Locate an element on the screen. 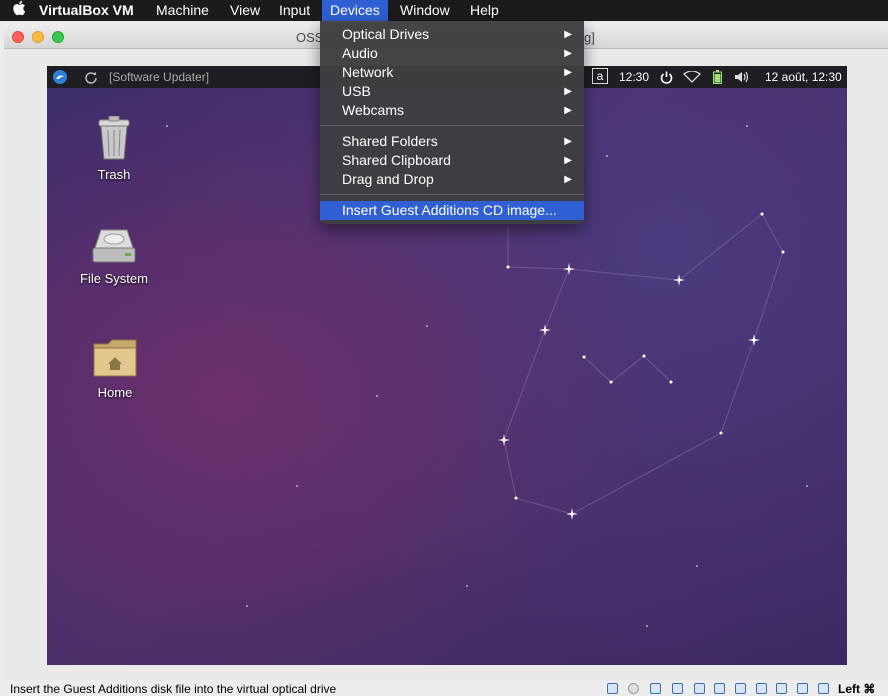 The height and width of the screenshot is (696, 888). zoom-window-button is located at coordinates (58, 37).